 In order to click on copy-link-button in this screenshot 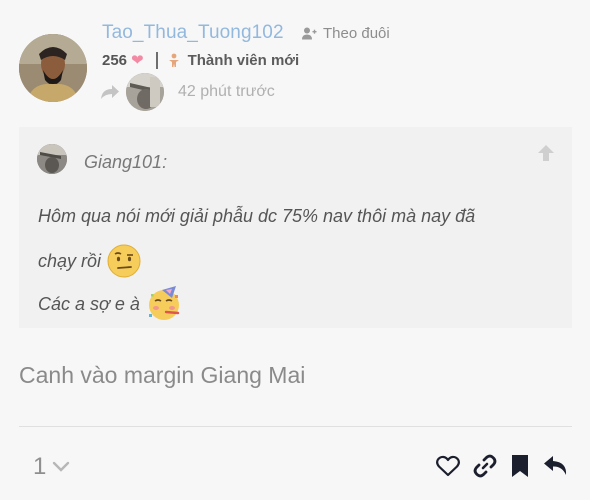, I will do `click(485, 466)`.